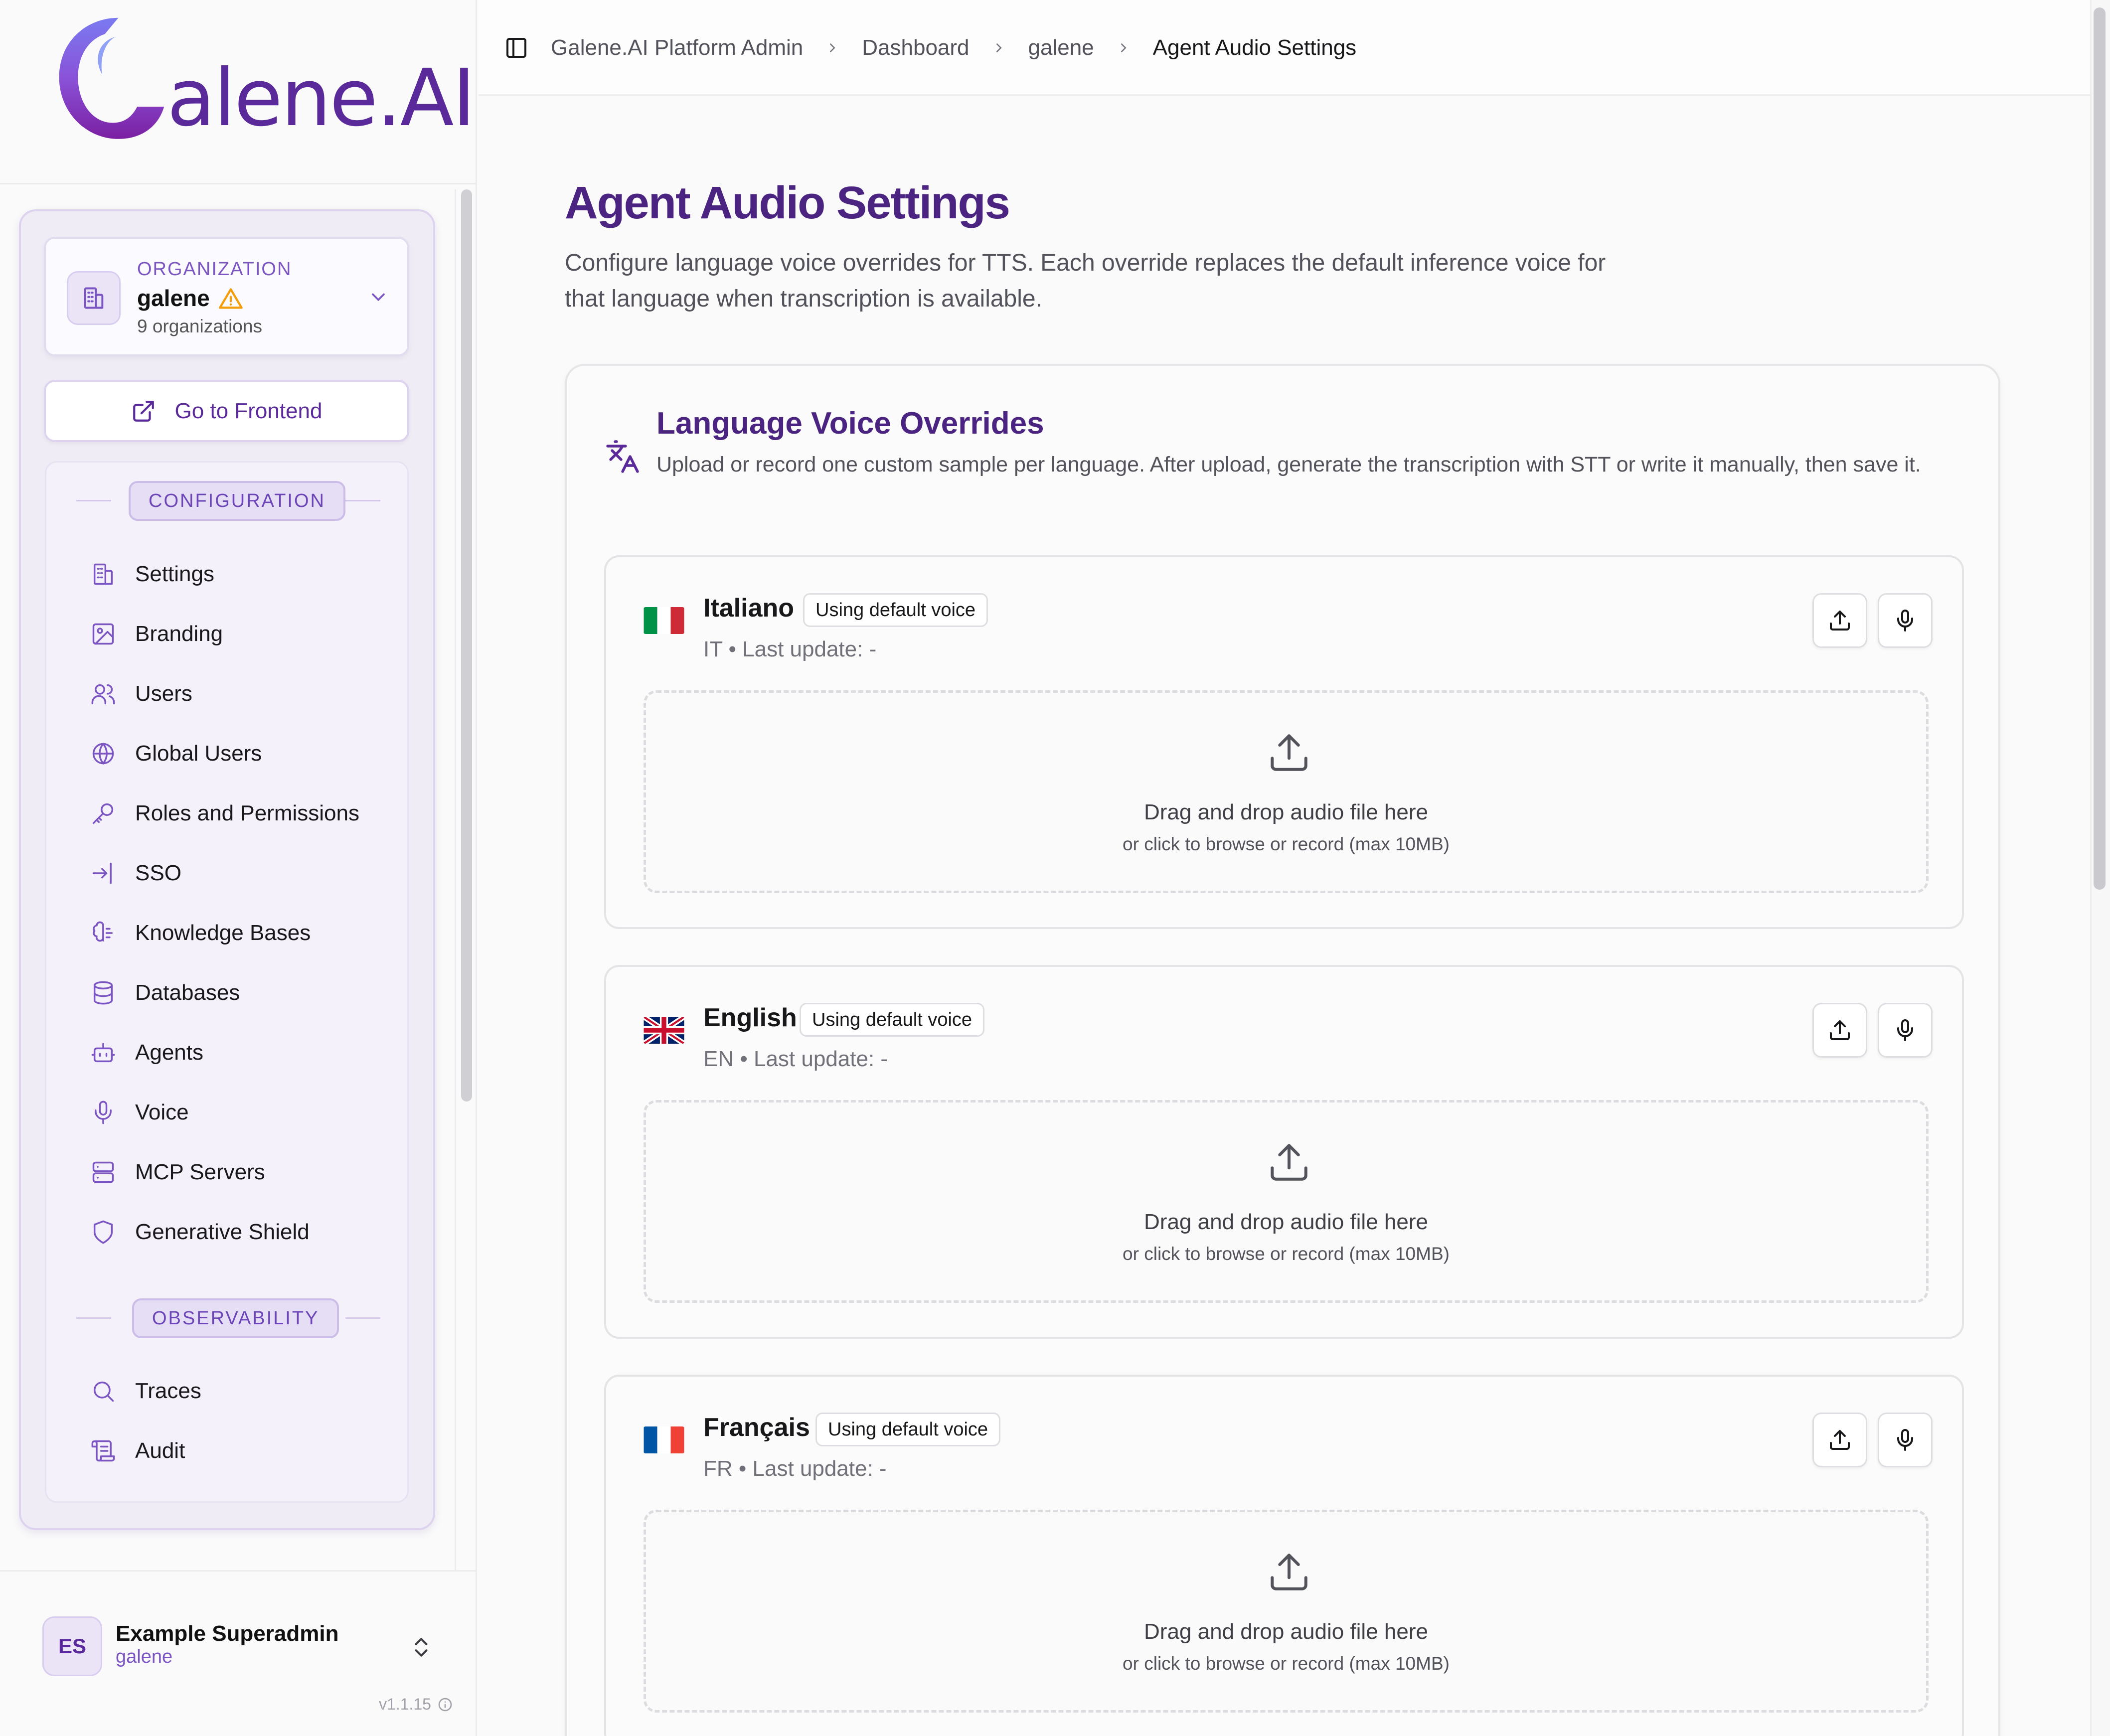 This screenshot has width=2110, height=1736. Describe the element at coordinates (144, 1656) in the screenshot. I see `user-organization: galene` at that location.